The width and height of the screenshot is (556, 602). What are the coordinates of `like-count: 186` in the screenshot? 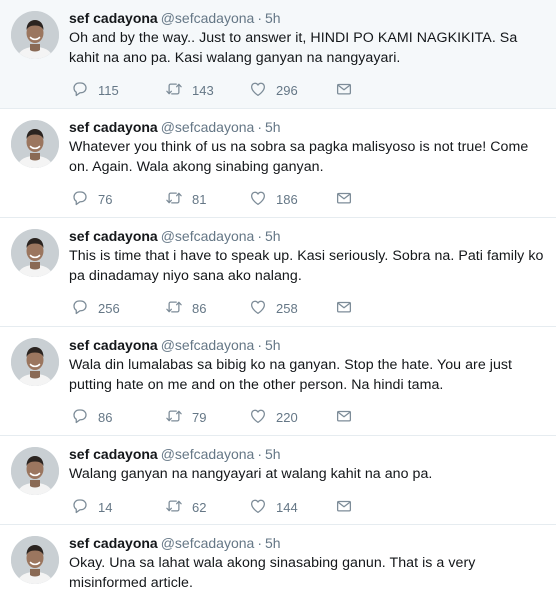 It's located at (287, 199).